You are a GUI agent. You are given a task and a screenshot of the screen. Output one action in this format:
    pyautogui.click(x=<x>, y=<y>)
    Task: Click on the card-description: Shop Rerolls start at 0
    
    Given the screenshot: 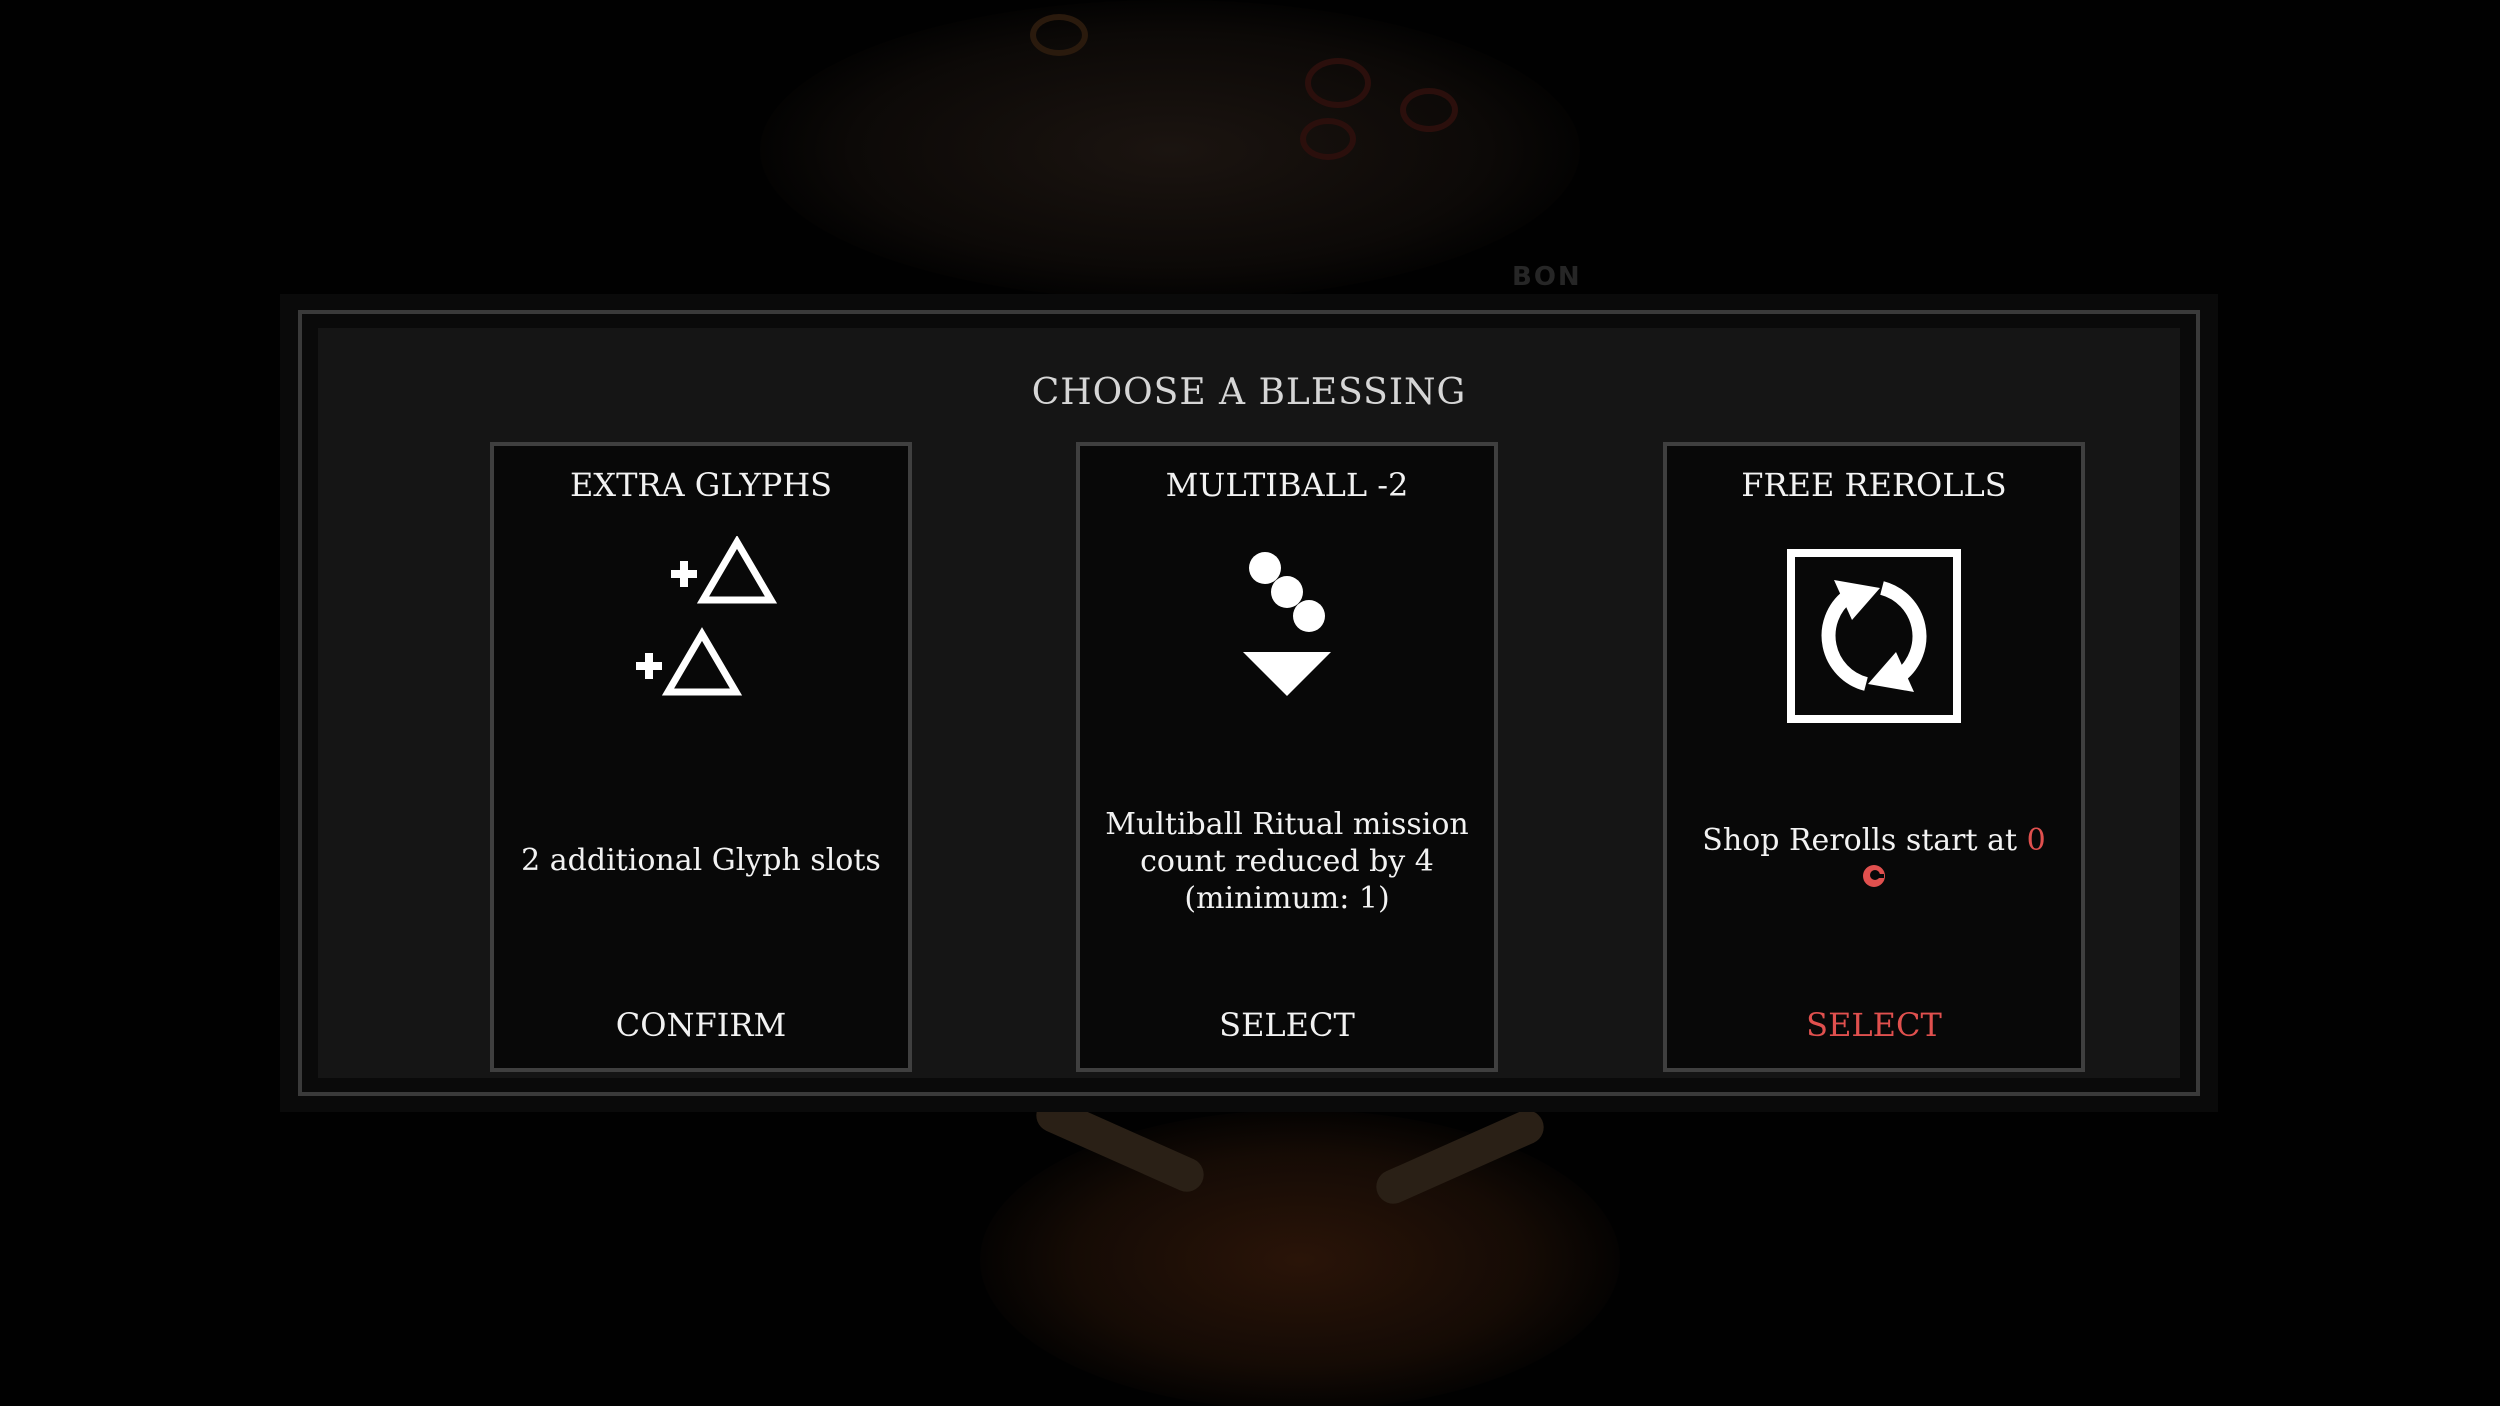 What is the action you would take?
    pyautogui.click(x=1874, y=855)
    